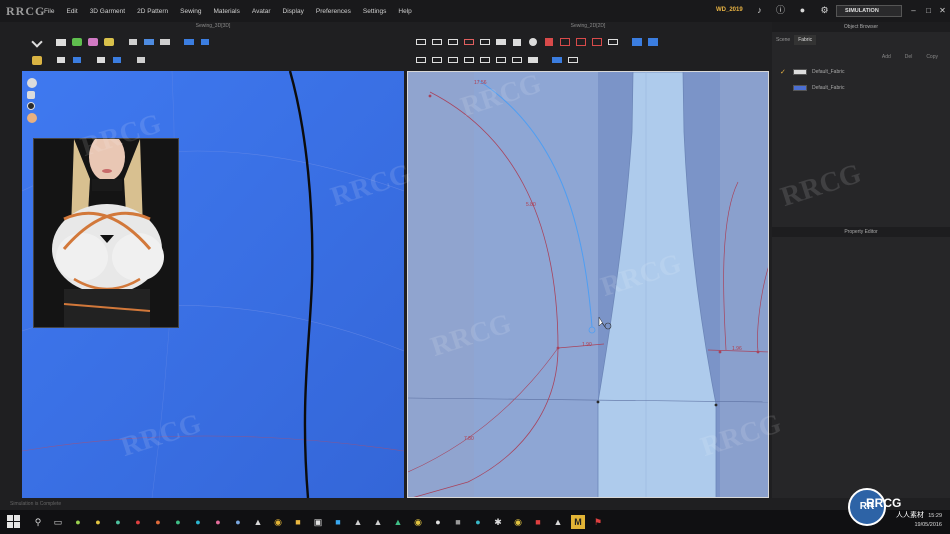 The width and height of the screenshot is (950, 534). I want to click on folder-icon: ■, so click(298, 522).